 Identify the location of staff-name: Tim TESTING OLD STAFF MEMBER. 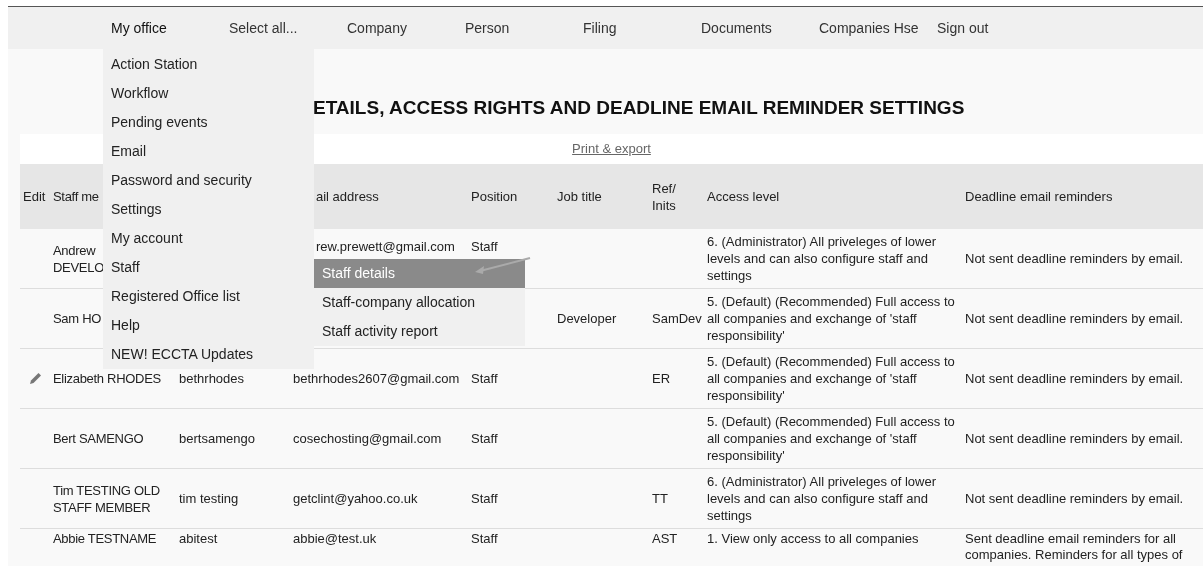
(106, 498).